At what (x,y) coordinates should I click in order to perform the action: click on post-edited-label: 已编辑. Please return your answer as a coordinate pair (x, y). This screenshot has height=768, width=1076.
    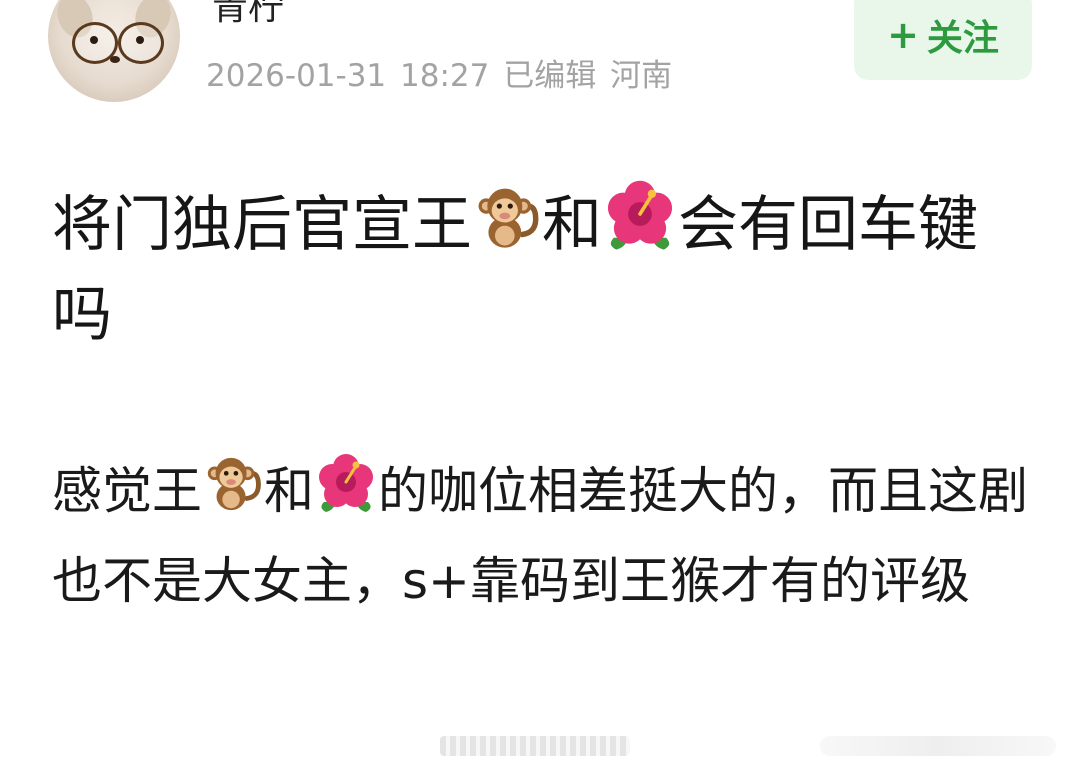
    Looking at the image, I should click on (550, 76).